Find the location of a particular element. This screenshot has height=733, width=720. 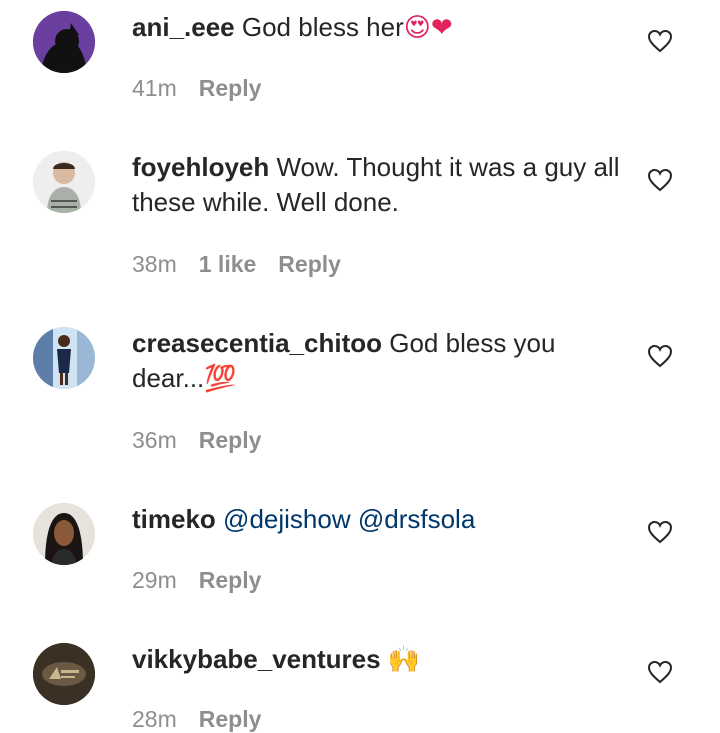

likes-count: 1 like is located at coordinates (228, 264).